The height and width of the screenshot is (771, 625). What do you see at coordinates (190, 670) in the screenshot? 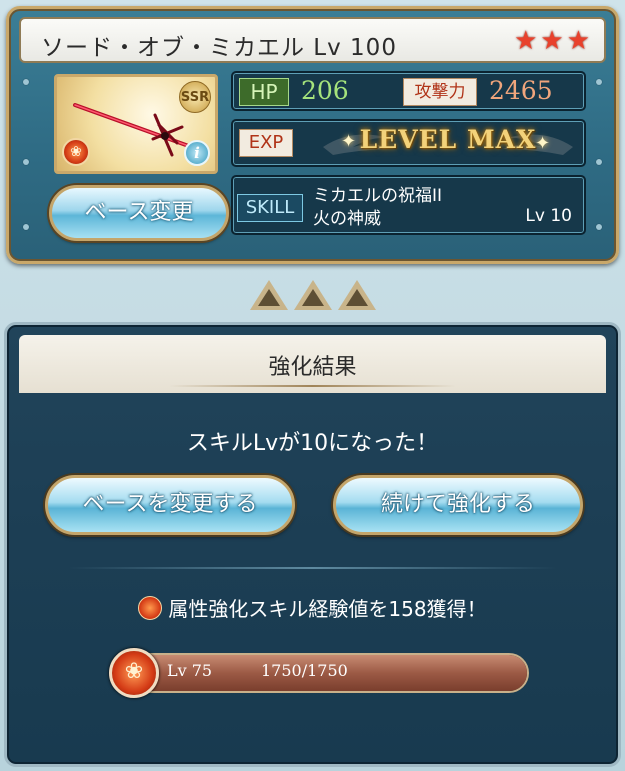
I see `element-level: Lv 75` at bounding box center [190, 670].